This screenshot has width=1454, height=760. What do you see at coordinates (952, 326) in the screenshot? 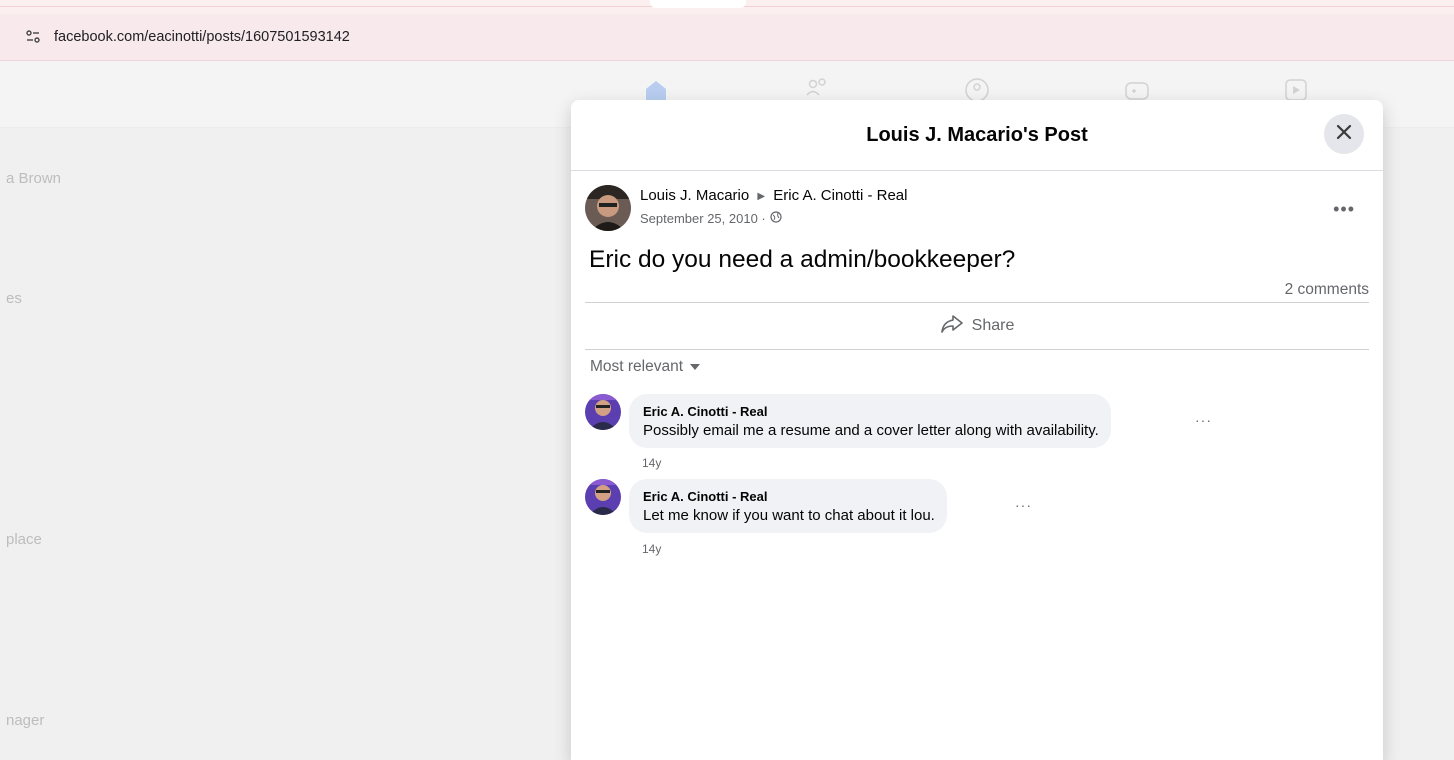
I see `share-icon` at bounding box center [952, 326].